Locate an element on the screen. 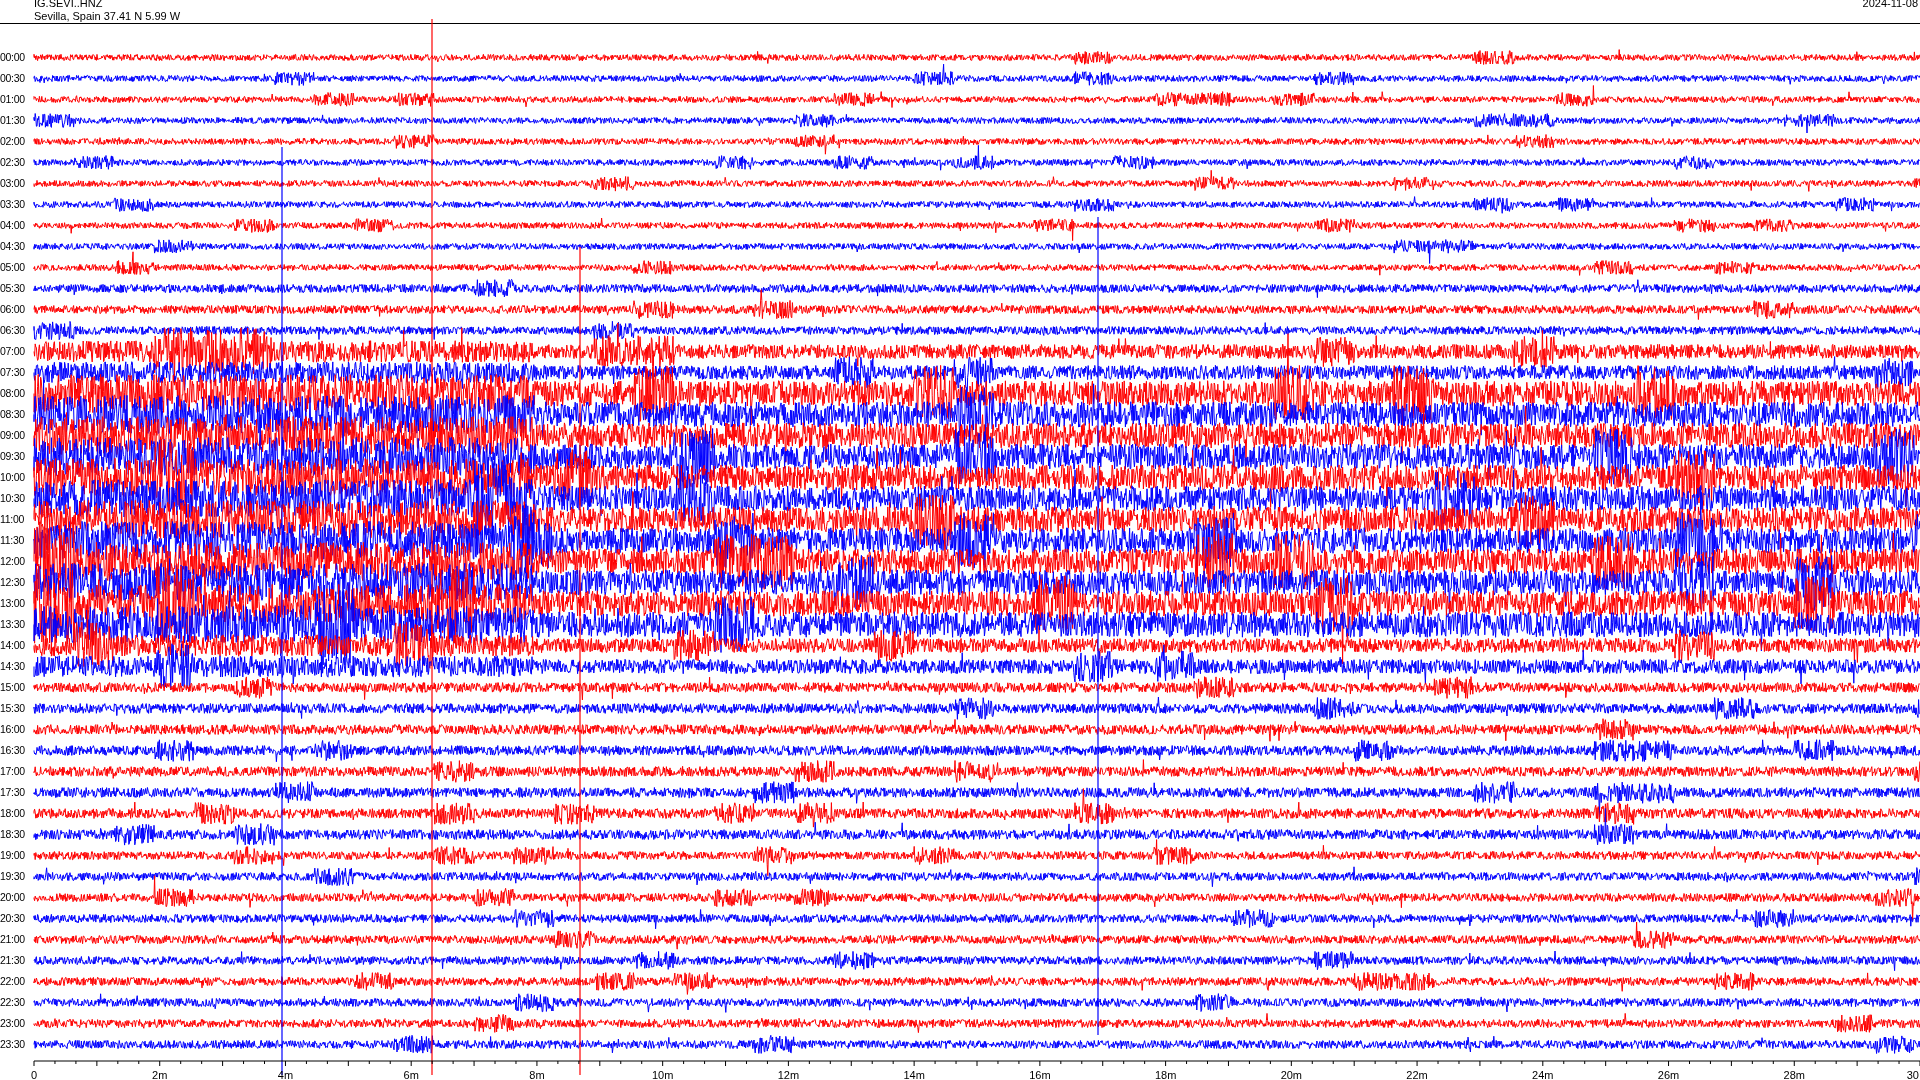 This screenshot has height=1080, width=1920. row-time-label: 15:30 is located at coordinates (13, 708).